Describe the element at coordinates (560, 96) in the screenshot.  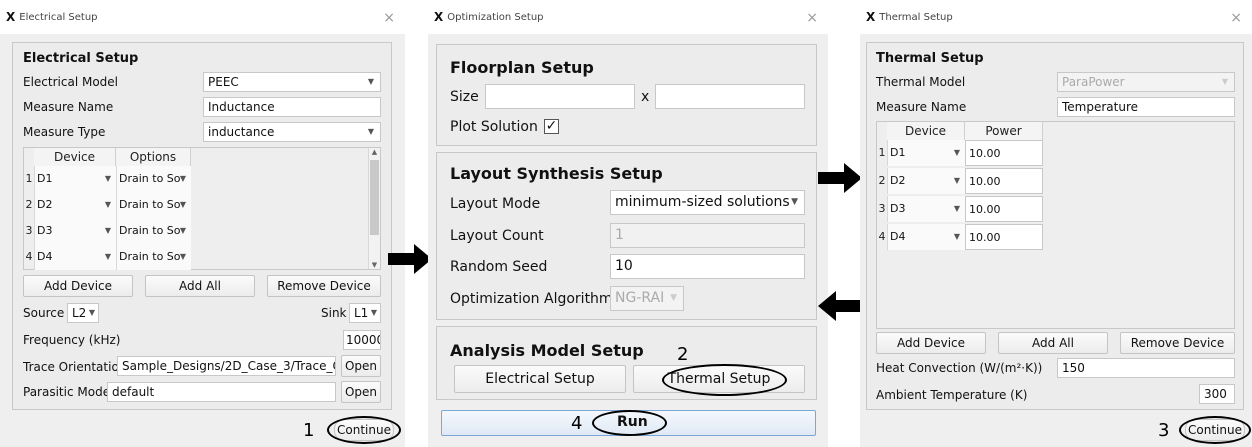
I see `size-width-input` at that location.